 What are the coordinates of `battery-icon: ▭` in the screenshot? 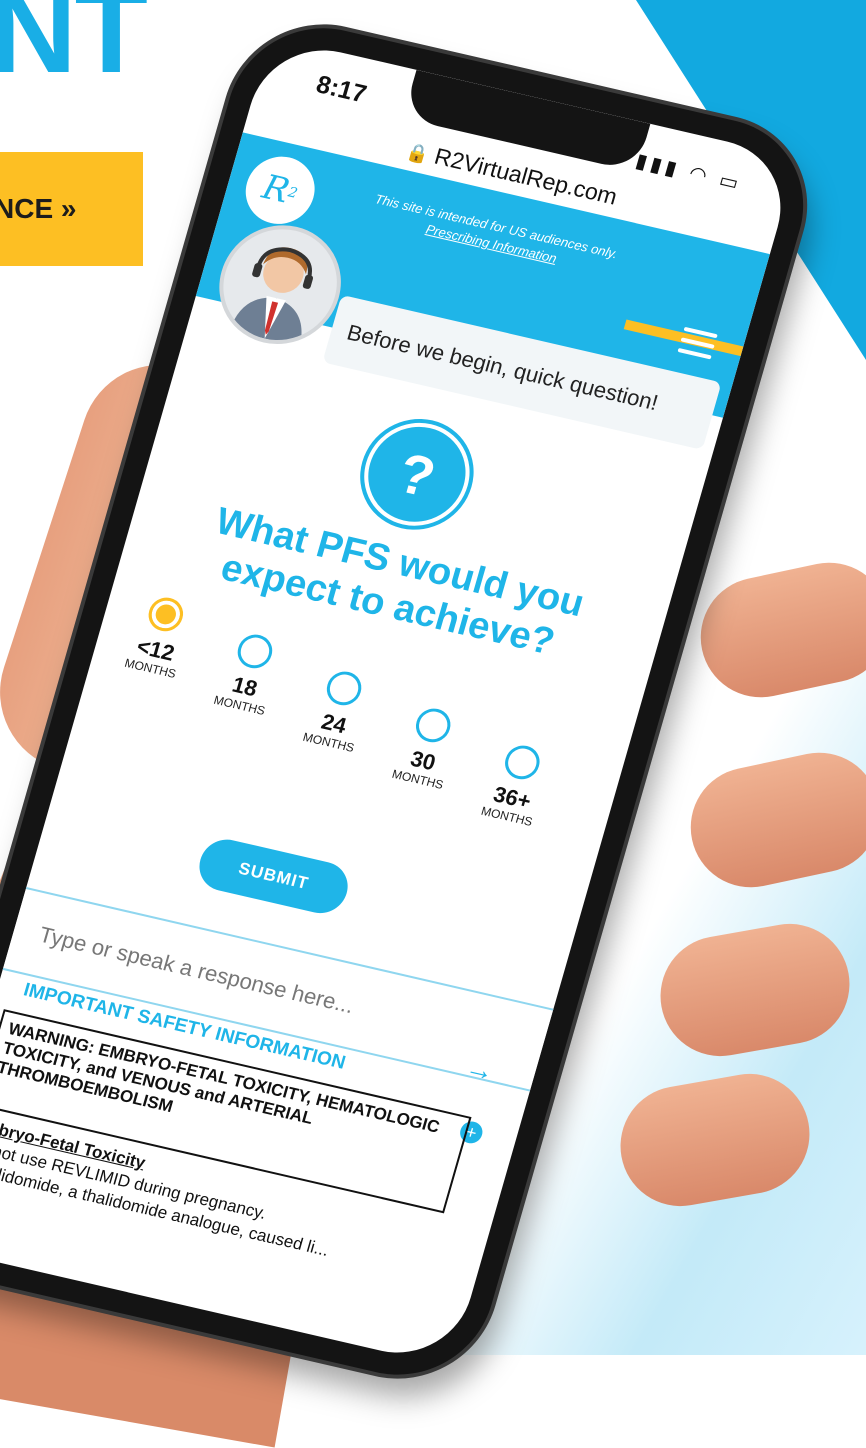 It's located at (730, 182).